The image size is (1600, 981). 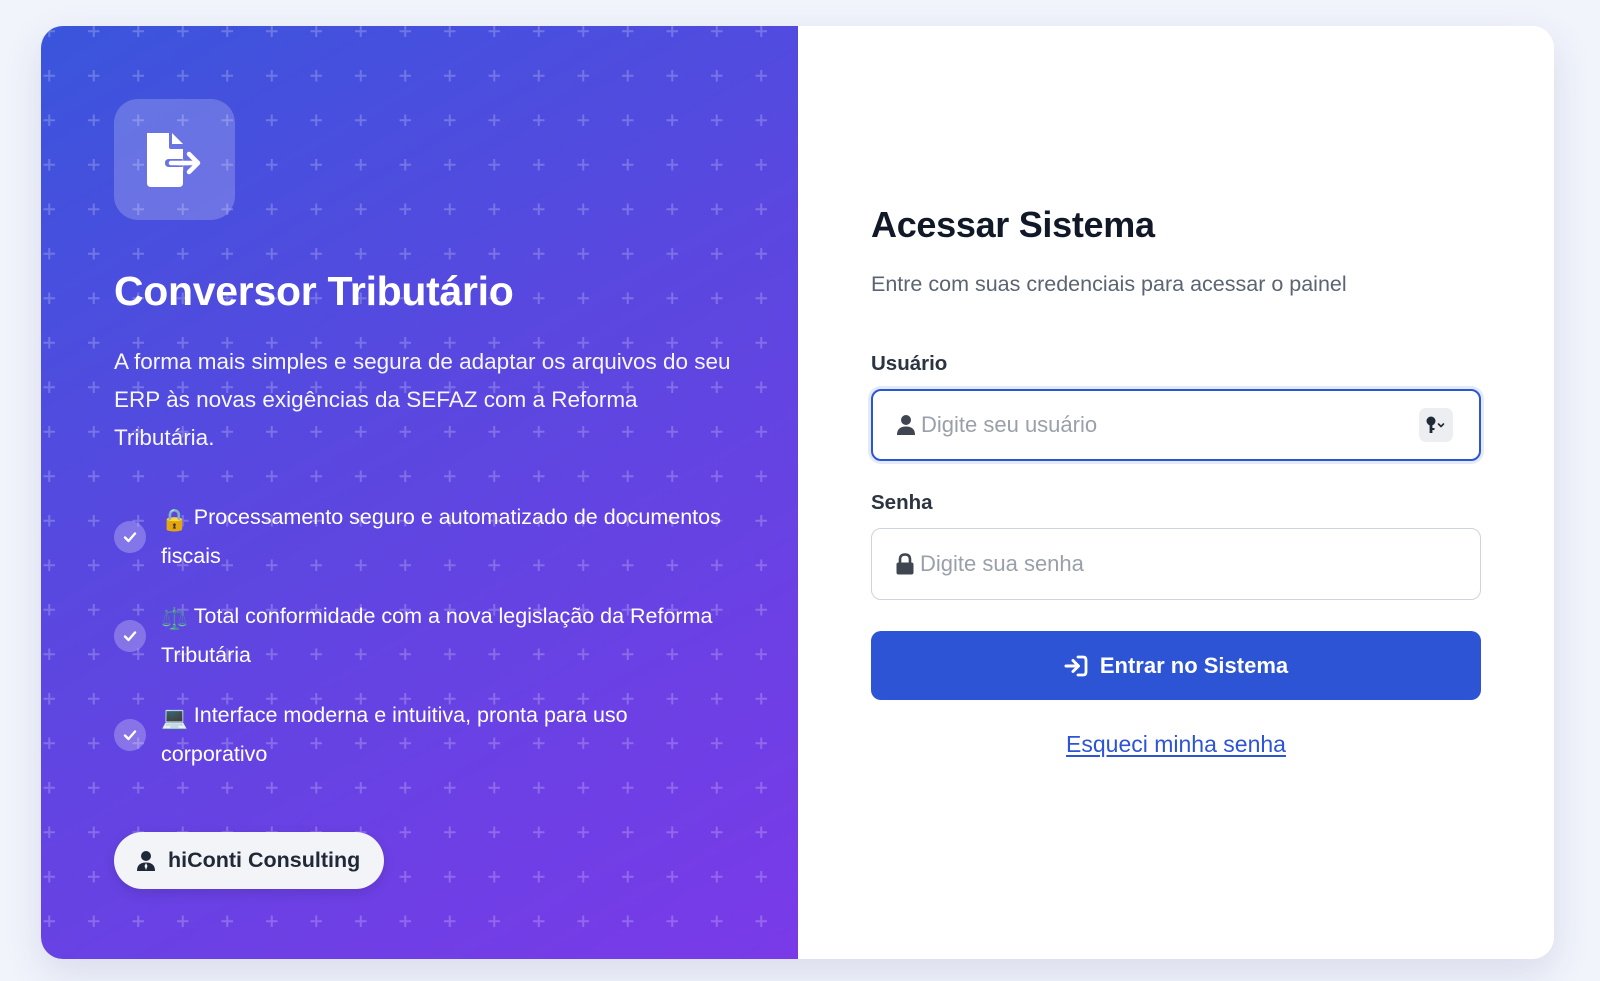 What do you see at coordinates (174, 619) in the screenshot?
I see `scales-emoji-icon: ⚖️` at bounding box center [174, 619].